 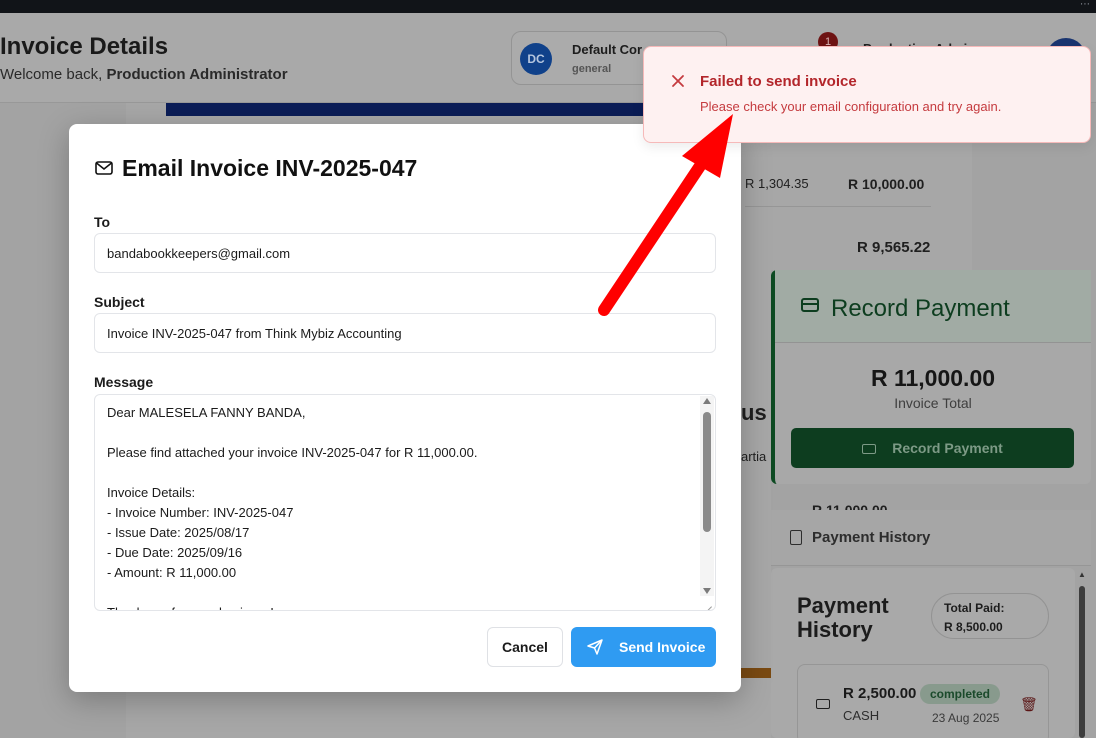 What do you see at coordinates (796, 537) in the screenshot?
I see `document-icon` at bounding box center [796, 537].